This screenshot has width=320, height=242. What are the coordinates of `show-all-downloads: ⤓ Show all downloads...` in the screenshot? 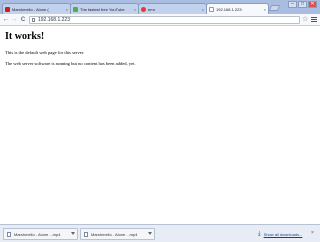 It's located at (280, 234).